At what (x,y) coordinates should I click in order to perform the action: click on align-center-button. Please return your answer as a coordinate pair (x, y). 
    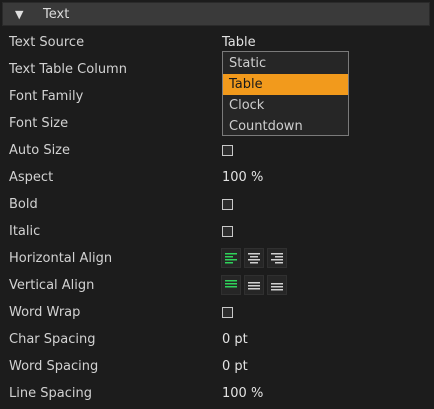
    Looking at the image, I should click on (254, 258).